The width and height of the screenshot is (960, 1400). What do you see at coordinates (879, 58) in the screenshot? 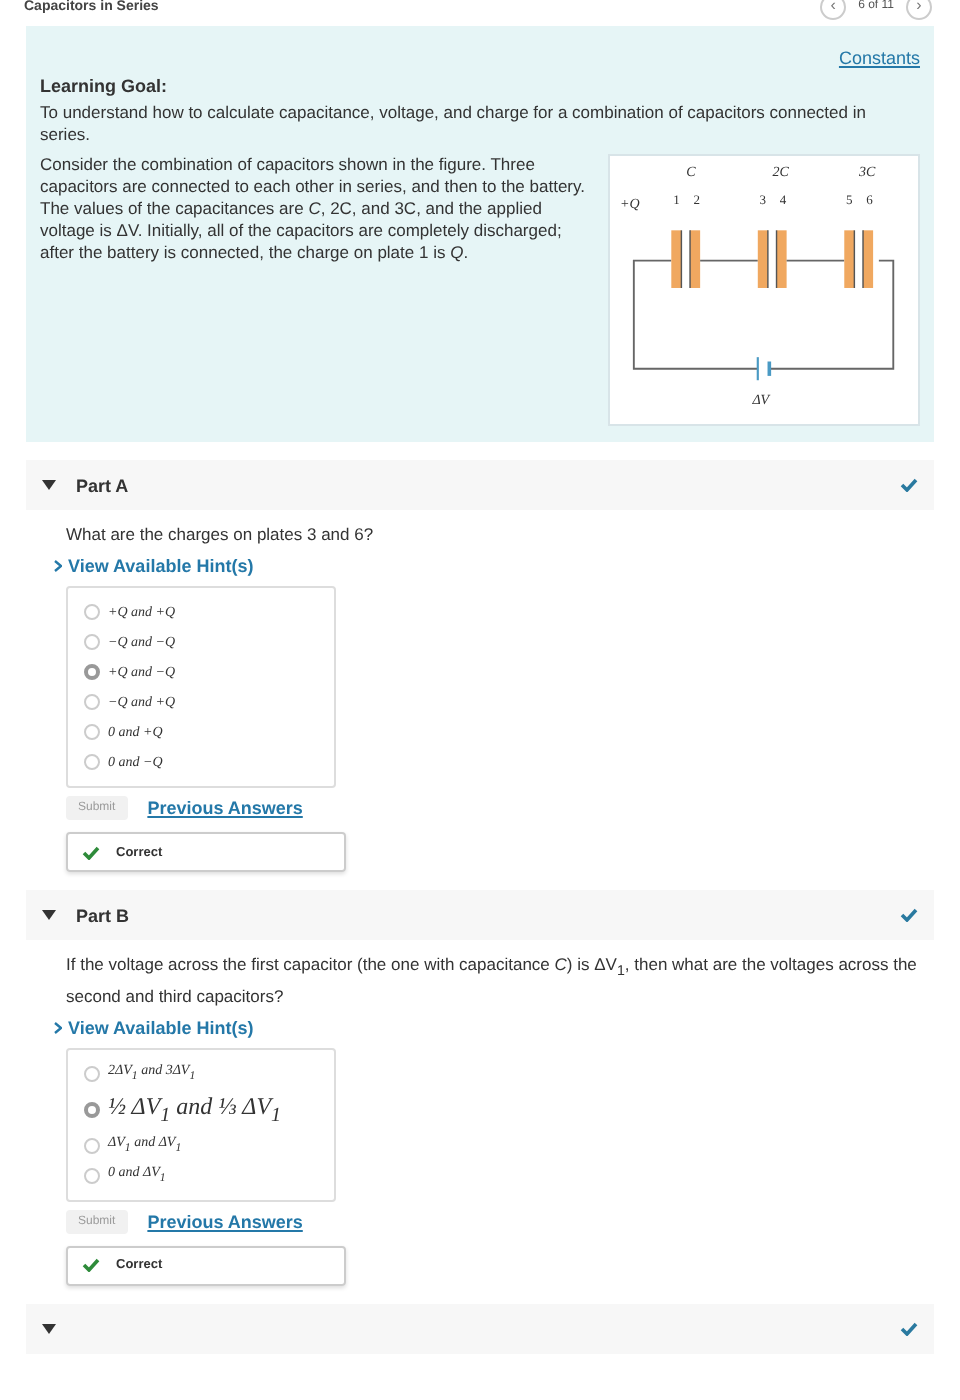
I see `constants-link: Constants` at bounding box center [879, 58].